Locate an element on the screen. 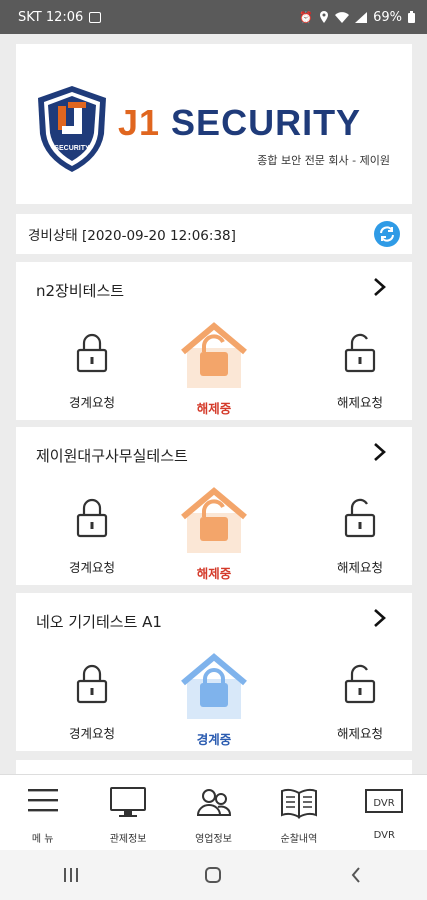 Image resolution: width=427 pixels, height=900 pixels. refresh-button is located at coordinates (387, 234).